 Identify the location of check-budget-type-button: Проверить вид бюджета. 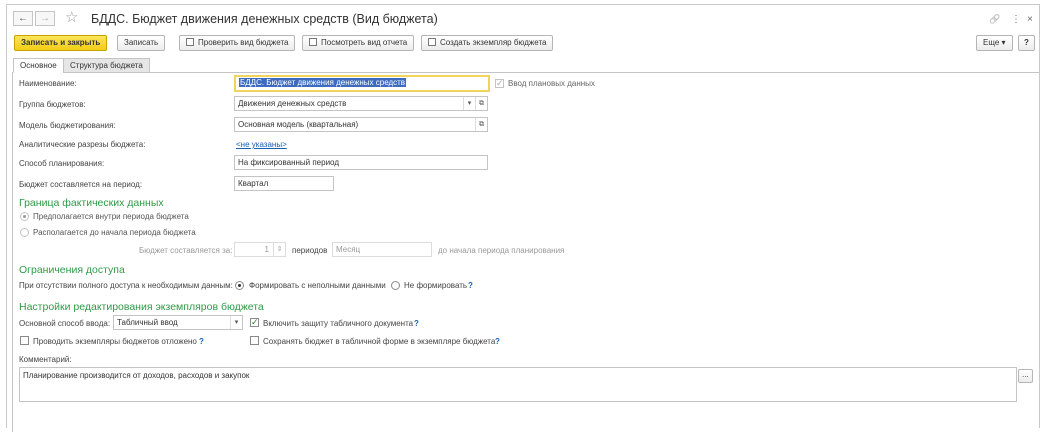
(237, 43).